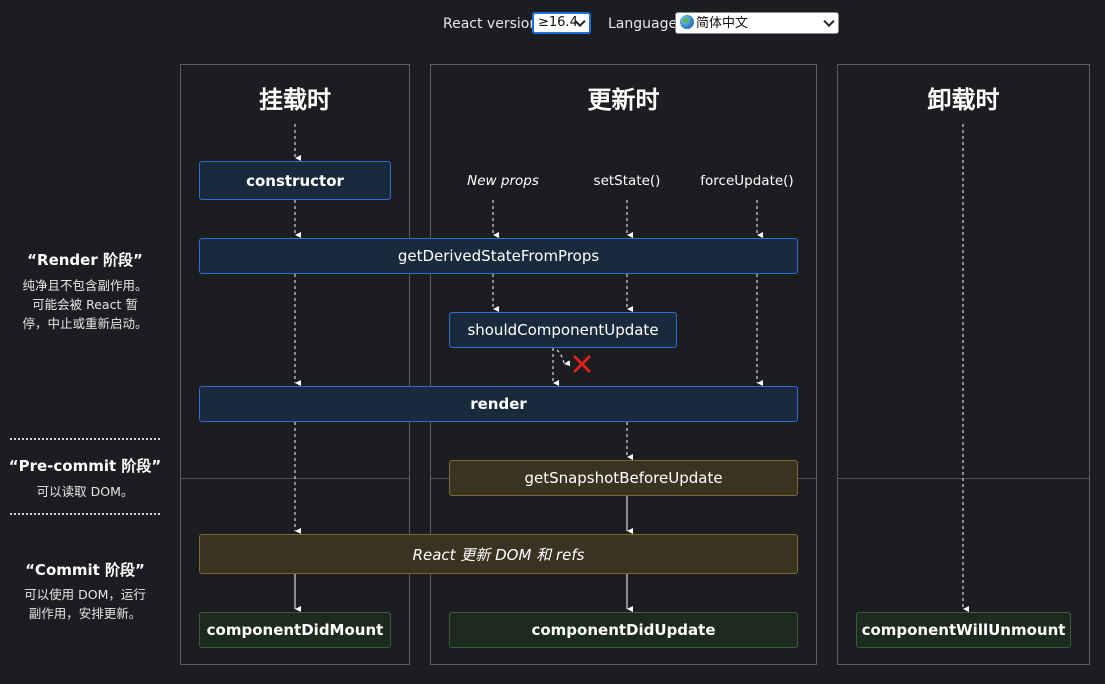 The height and width of the screenshot is (684, 1105). What do you see at coordinates (623, 478) in the screenshot?
I see `get-snapshot-box: getSnapshotBeforeUpdate` at bounding box center [623, 478].